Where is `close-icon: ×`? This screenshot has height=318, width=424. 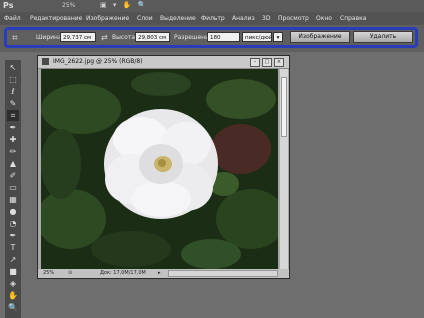
close-icon: × is located at coordinates (279, 62).